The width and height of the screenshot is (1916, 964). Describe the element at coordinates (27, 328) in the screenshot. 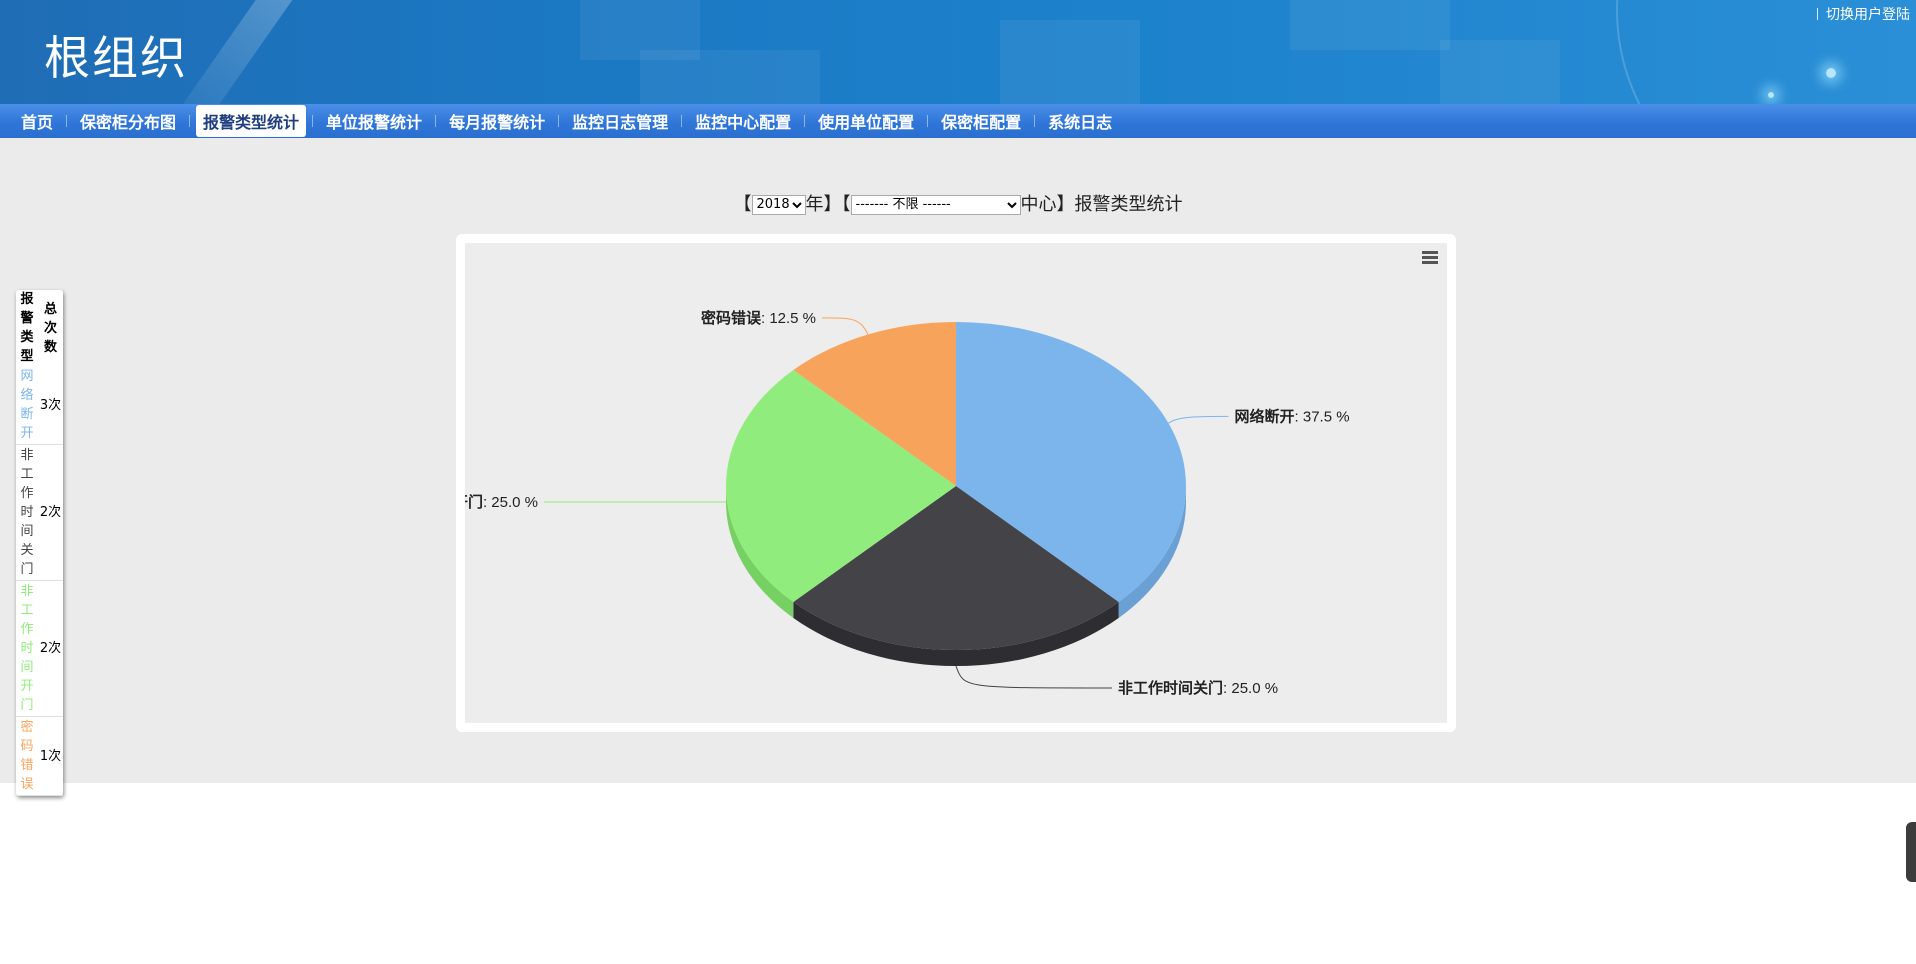

I see `header-type: 报警类型` at that location.